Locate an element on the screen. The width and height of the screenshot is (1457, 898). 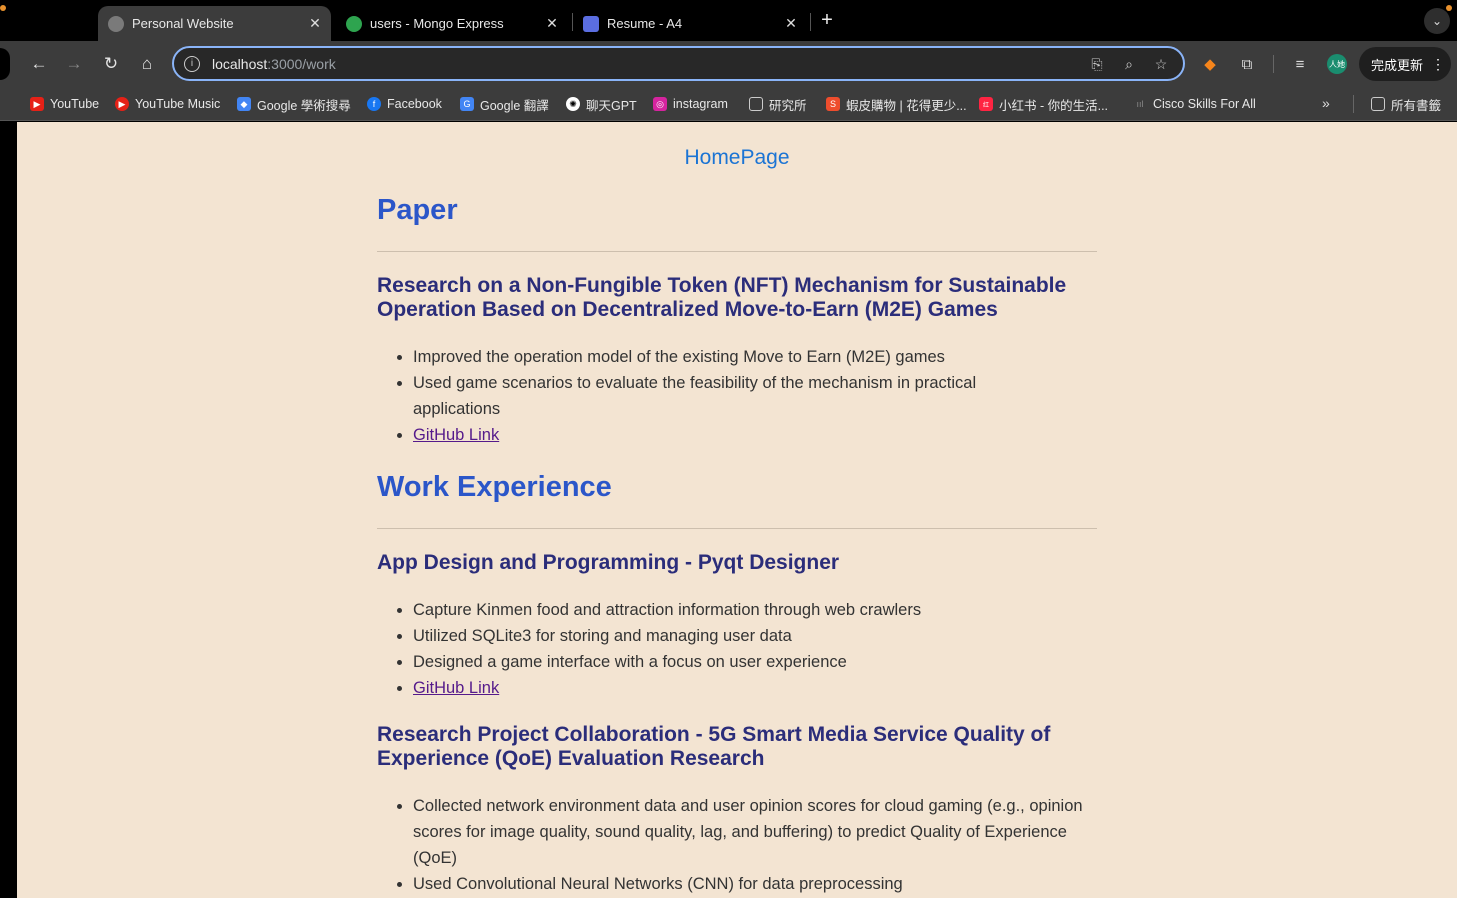
forward-button: → is located at coordinates (74, 64).